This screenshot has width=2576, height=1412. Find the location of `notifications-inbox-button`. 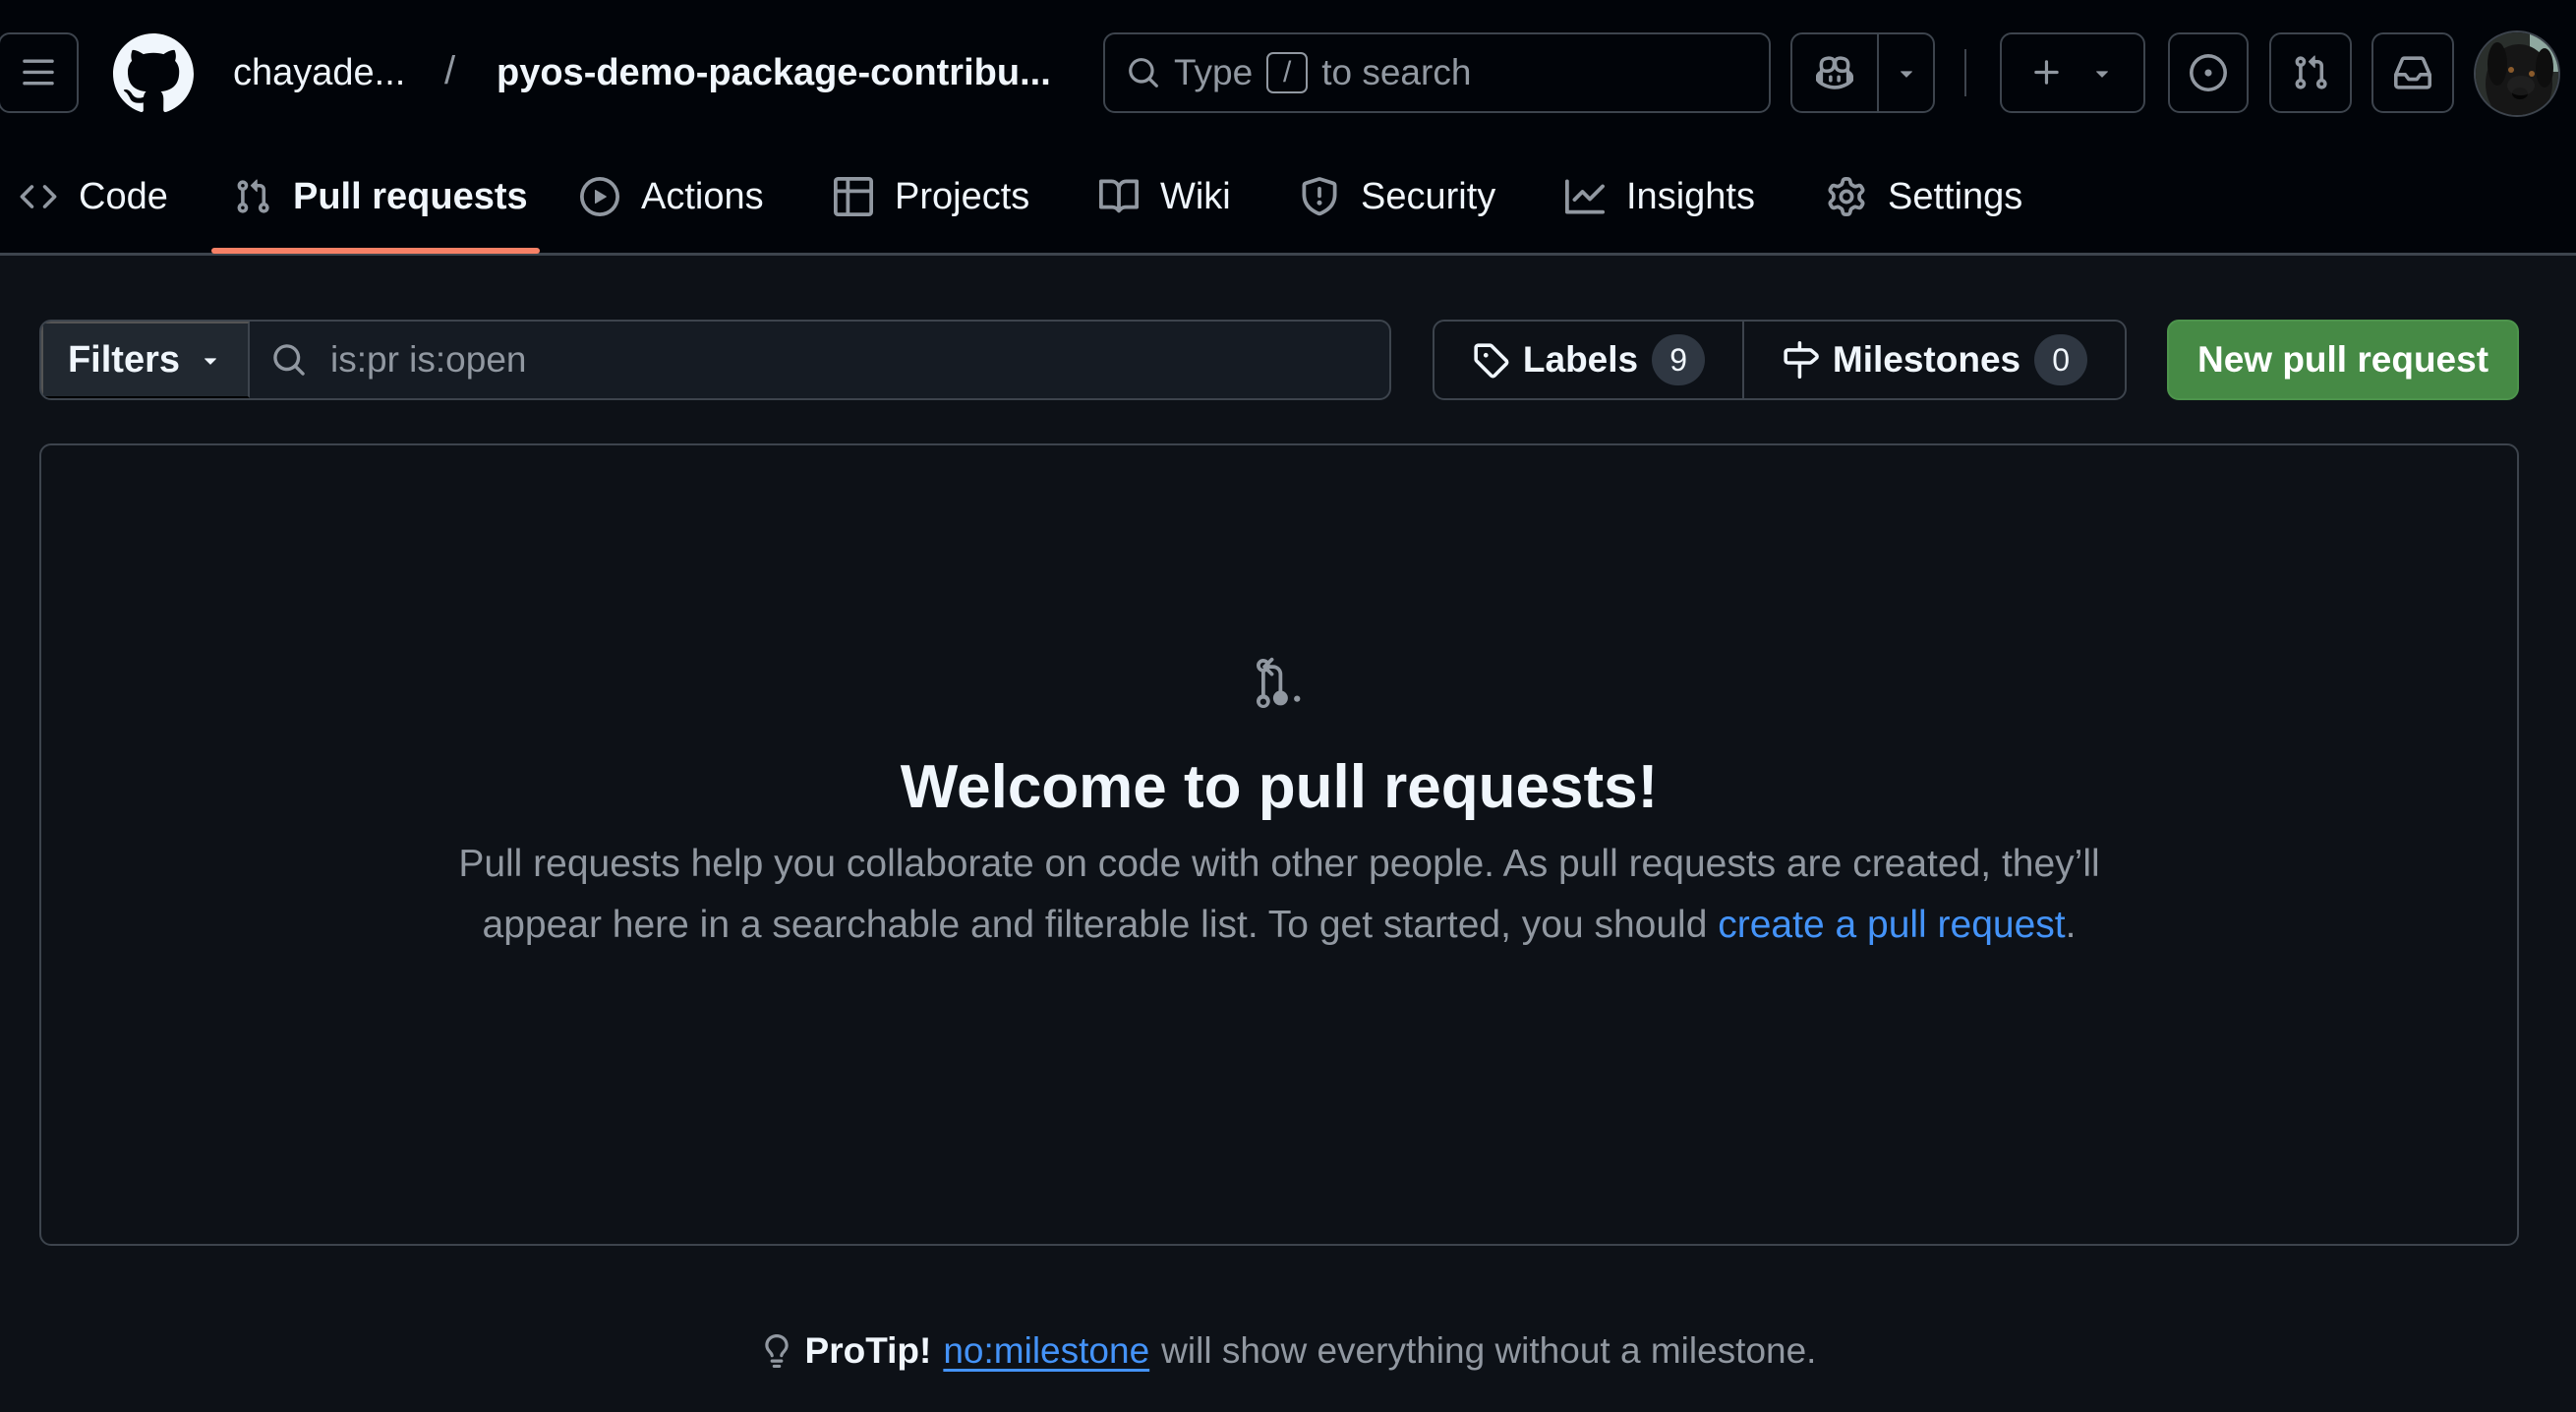

notifications-inbox-button is located at coordinates (2412, 72).